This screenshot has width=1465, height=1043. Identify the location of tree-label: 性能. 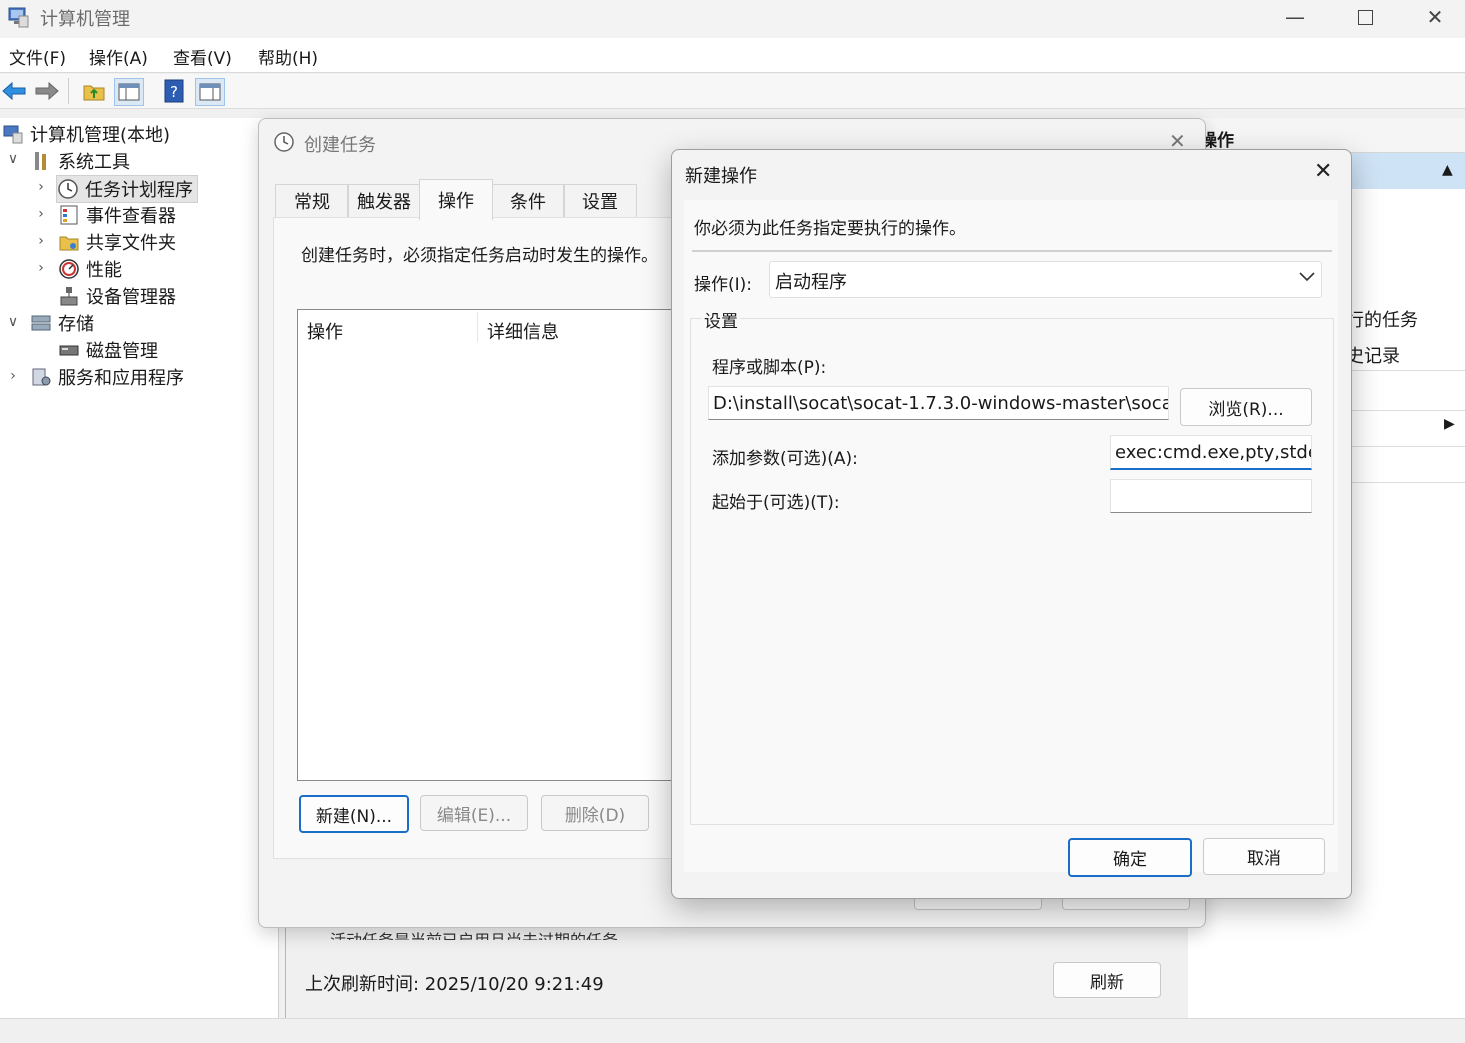
(104, 270).